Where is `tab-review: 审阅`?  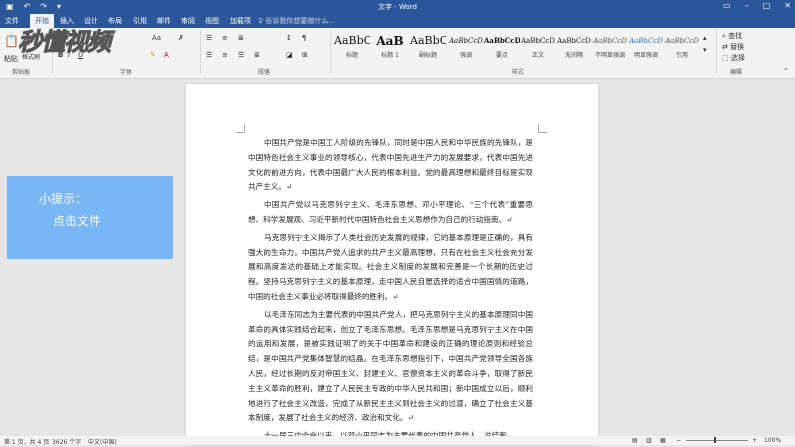 tab-review: 审阅 is located at coordinates (188, 21).